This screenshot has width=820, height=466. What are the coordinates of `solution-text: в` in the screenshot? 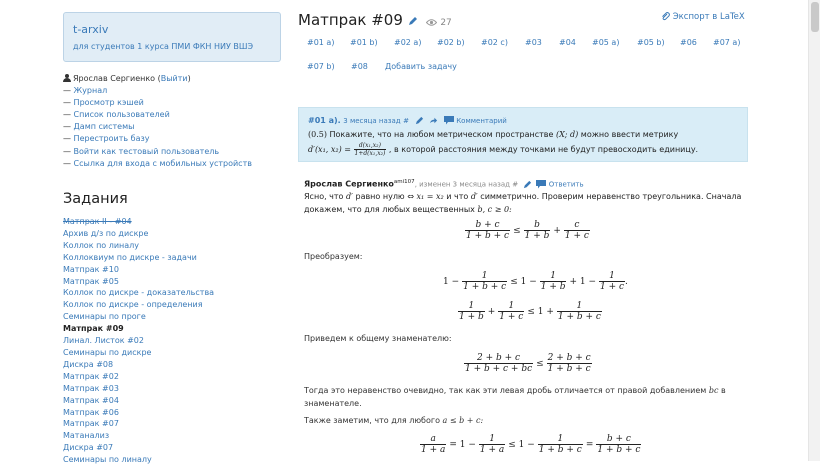 It's located at (723, 390).